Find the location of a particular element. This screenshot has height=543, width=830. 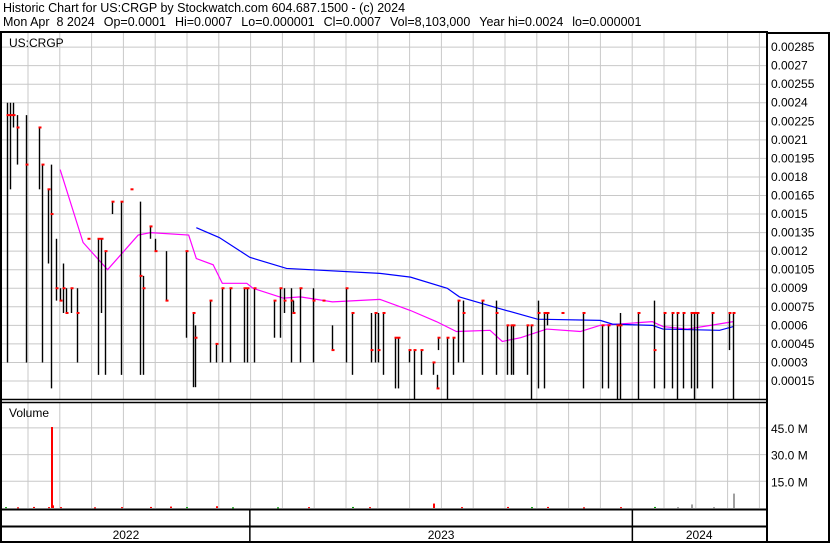

price-tick-label: 0.0021 is located at coordinates (789, 140).